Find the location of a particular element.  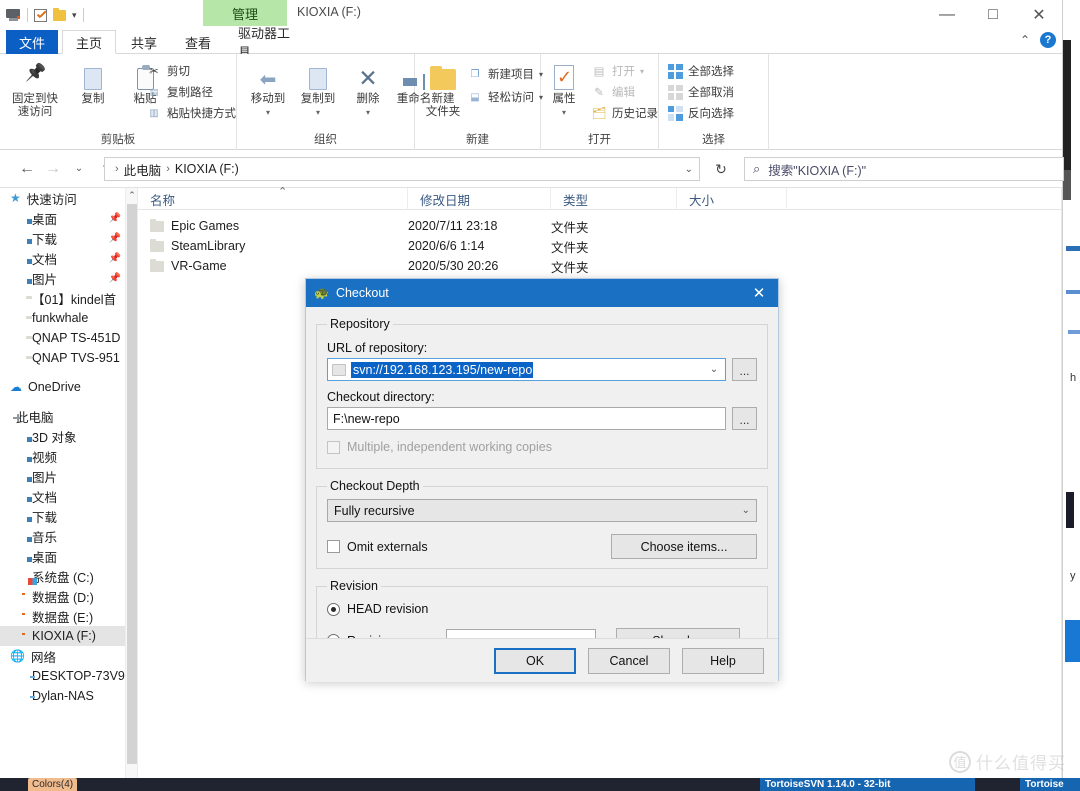

edit-button: ✎ 编辑 is located at coordinates (613, 92).